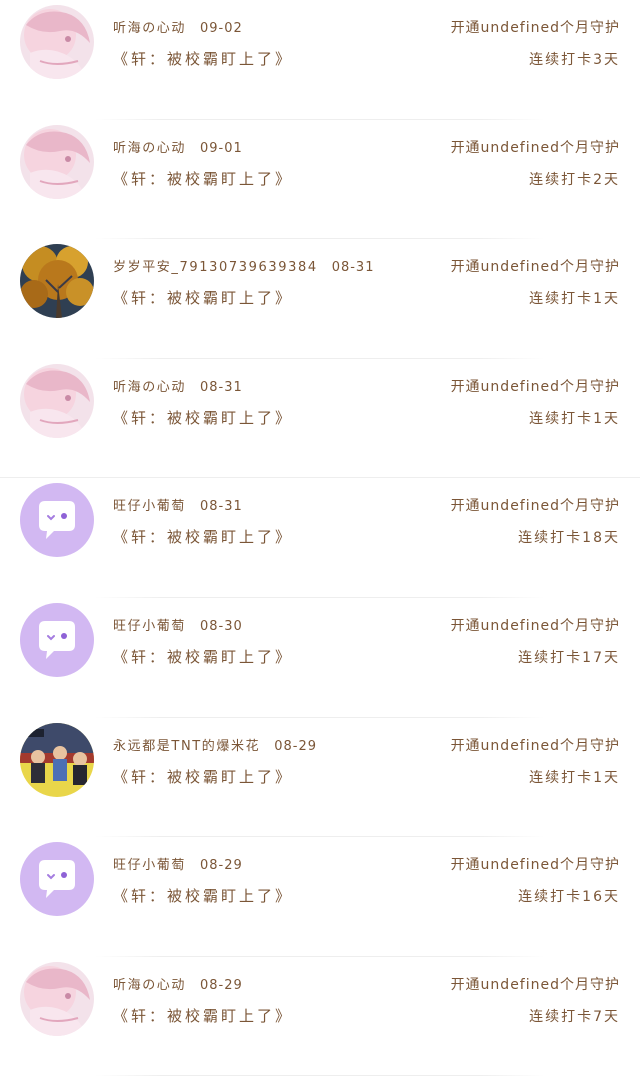  I want to click on streak-text: 连续打卡3天, so click(574, 60).